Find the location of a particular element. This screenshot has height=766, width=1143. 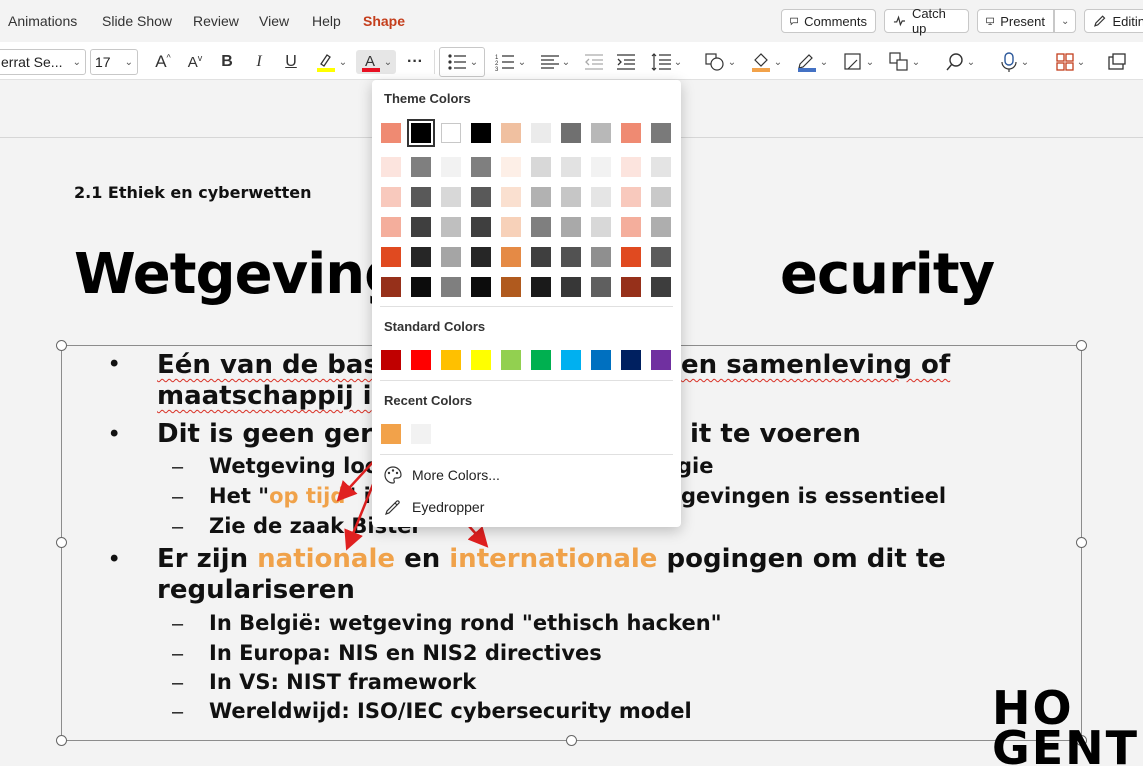

slide-title: Wetgeving ecurity is located at coordinates (534, 274).